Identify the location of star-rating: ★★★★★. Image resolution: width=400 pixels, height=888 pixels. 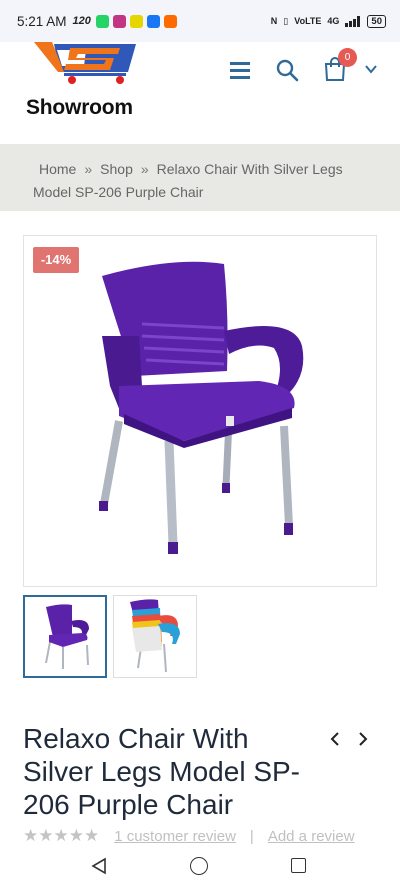
(61, 835).